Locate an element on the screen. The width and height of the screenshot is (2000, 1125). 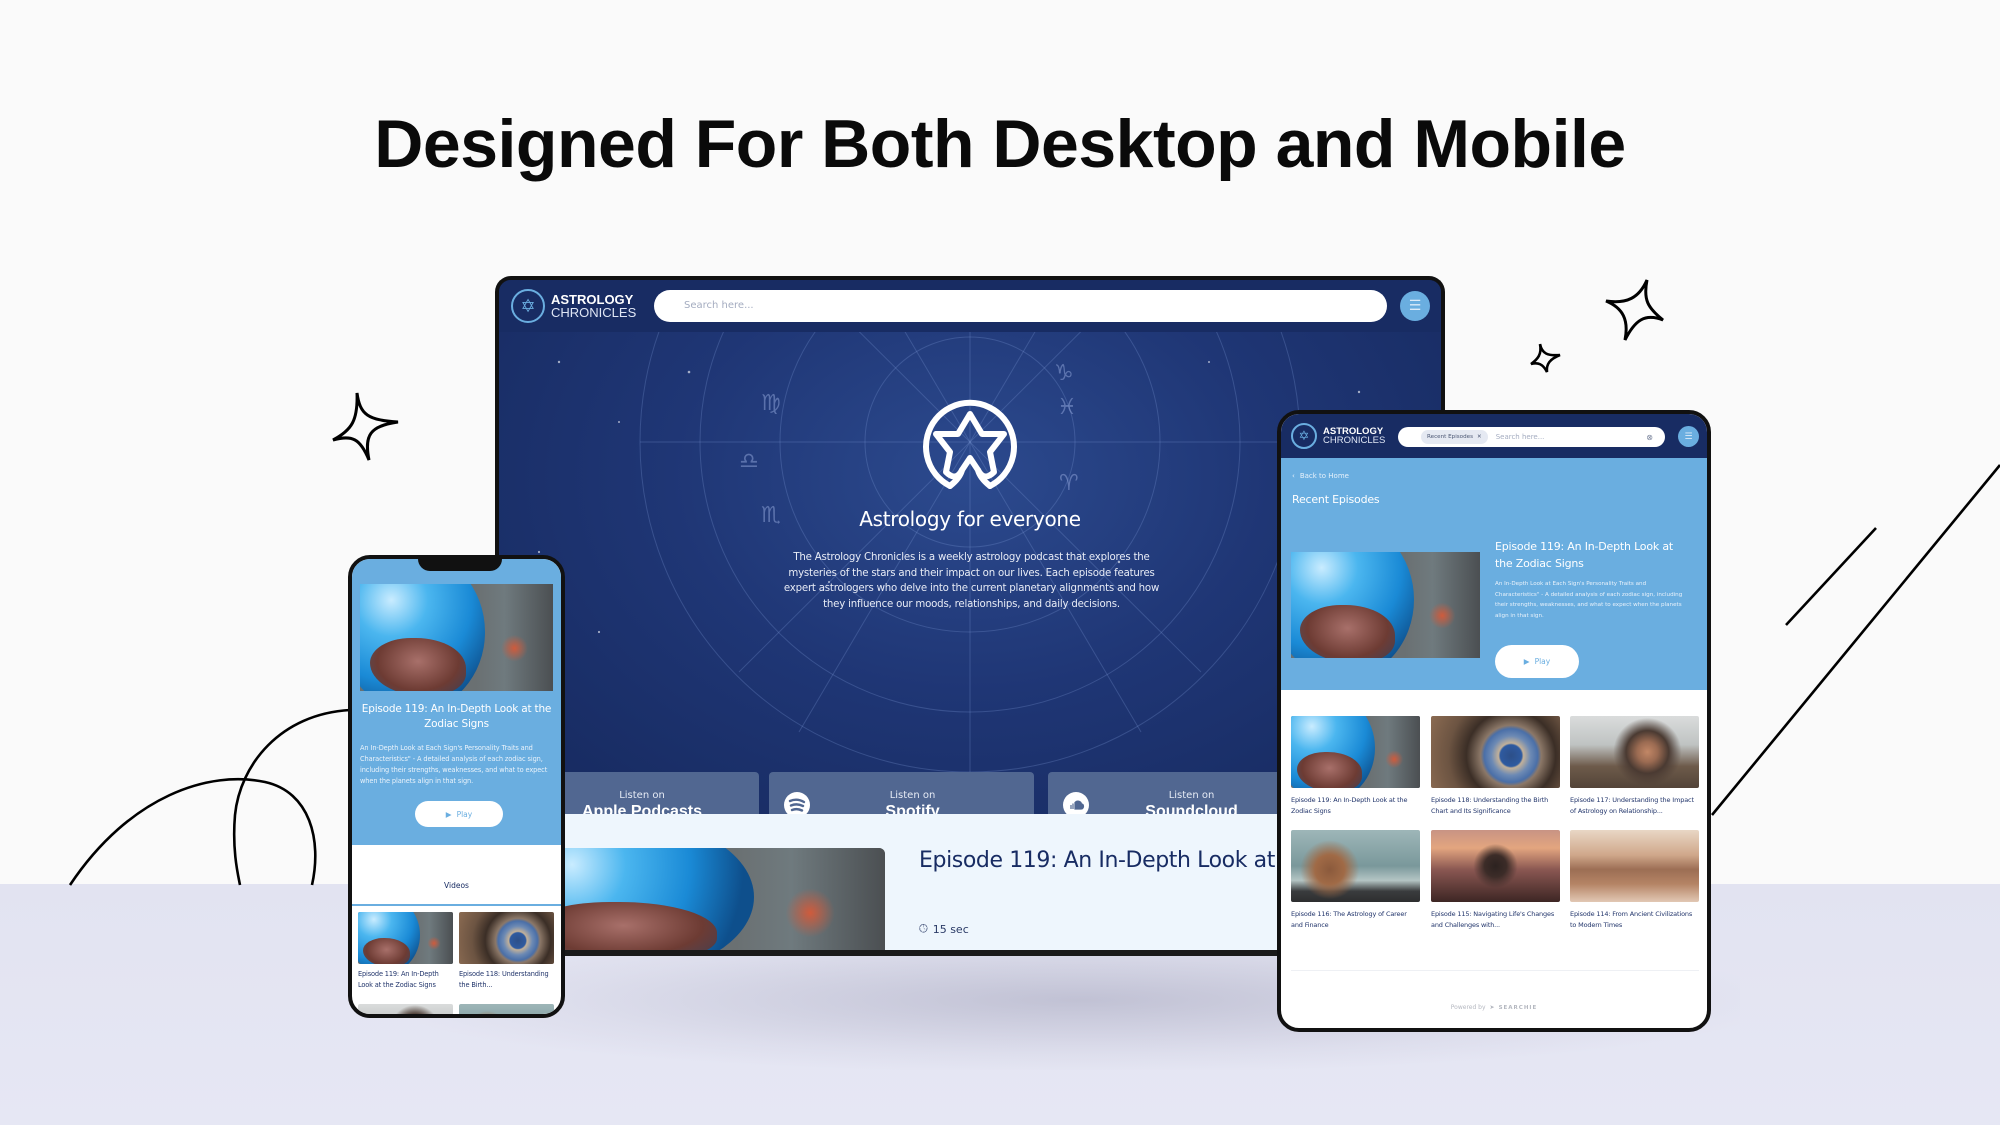
footer-divider is located at coordinates (1495, 970).